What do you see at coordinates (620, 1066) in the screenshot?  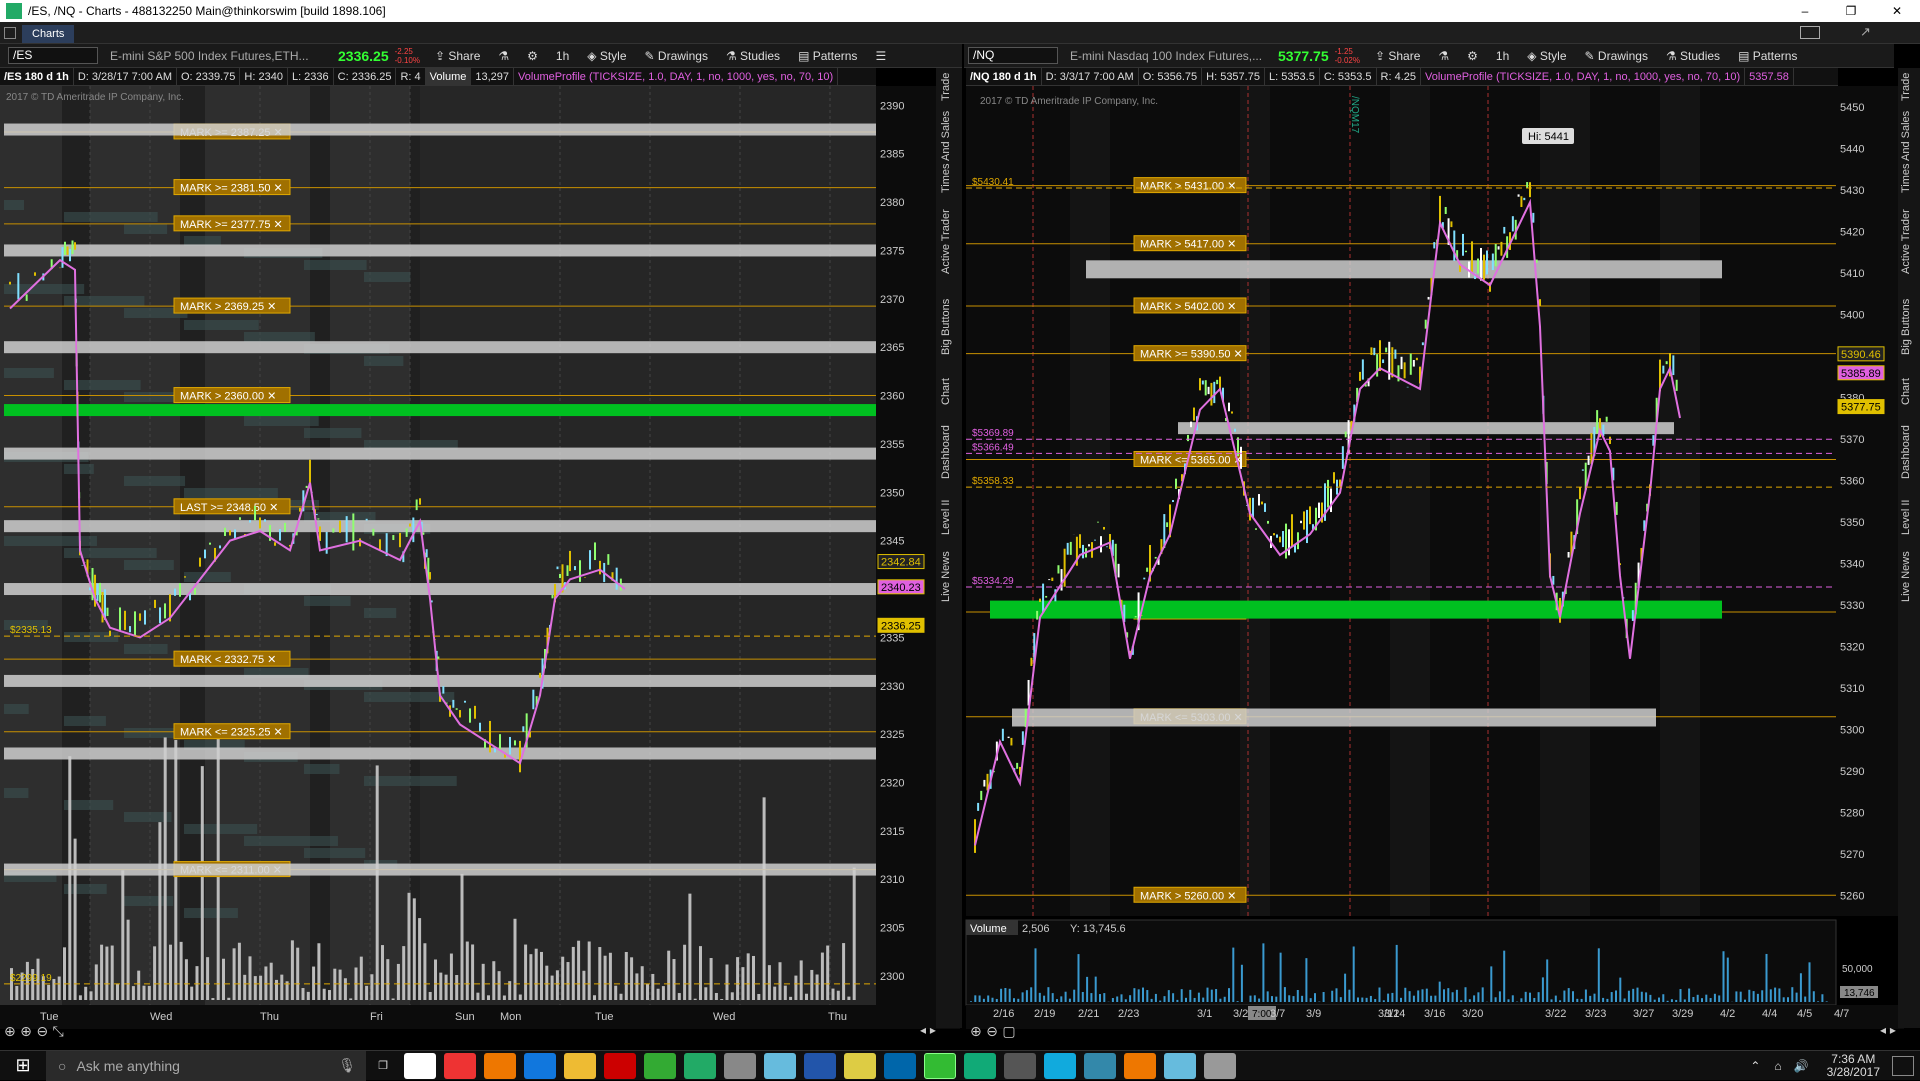 I see `acrobat-icon` at bounding box center [620, 1066].